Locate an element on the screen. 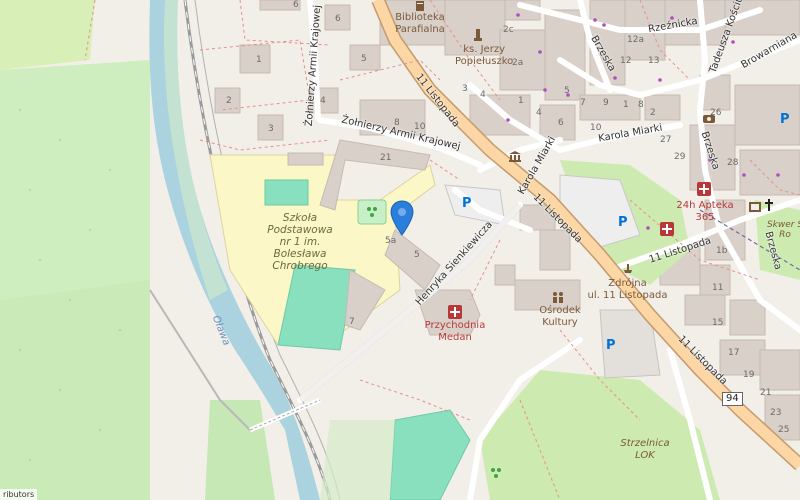  poi-label-skwer: Skwer Ś Ro is located at coordinates (783, 230).